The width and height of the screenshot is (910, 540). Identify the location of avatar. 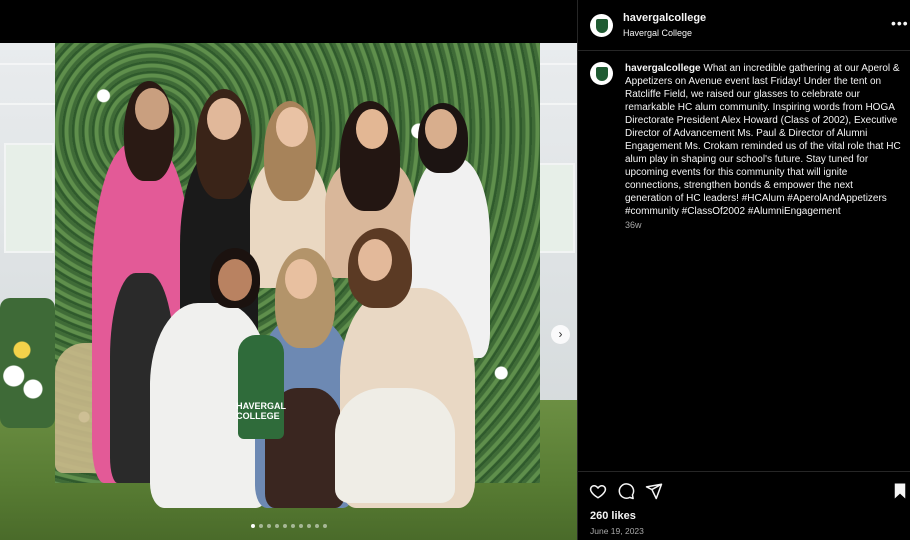
(601, 25).